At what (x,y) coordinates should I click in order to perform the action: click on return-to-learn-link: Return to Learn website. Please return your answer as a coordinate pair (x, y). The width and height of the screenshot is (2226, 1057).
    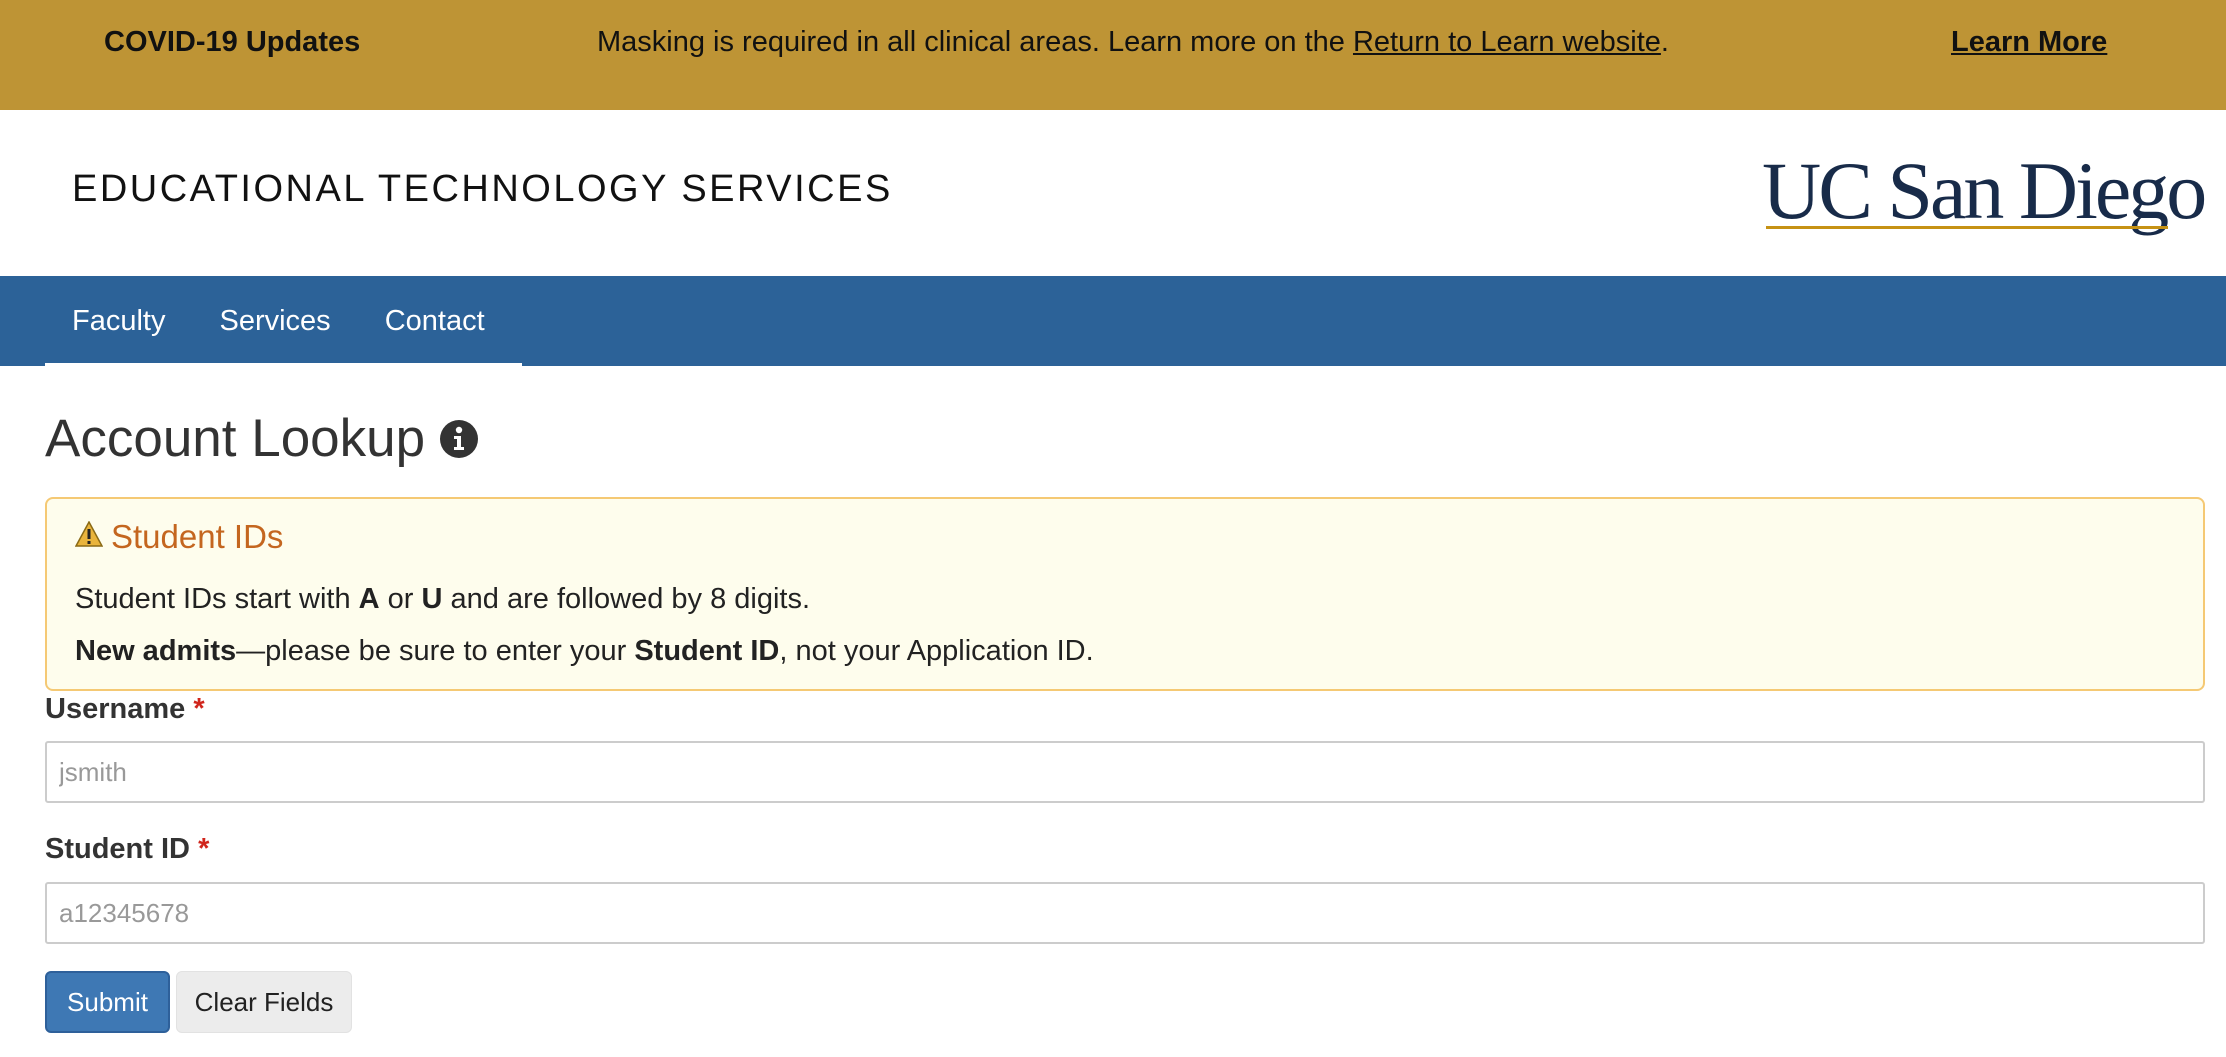
    Looking at the image, I should click on (1507, 42).